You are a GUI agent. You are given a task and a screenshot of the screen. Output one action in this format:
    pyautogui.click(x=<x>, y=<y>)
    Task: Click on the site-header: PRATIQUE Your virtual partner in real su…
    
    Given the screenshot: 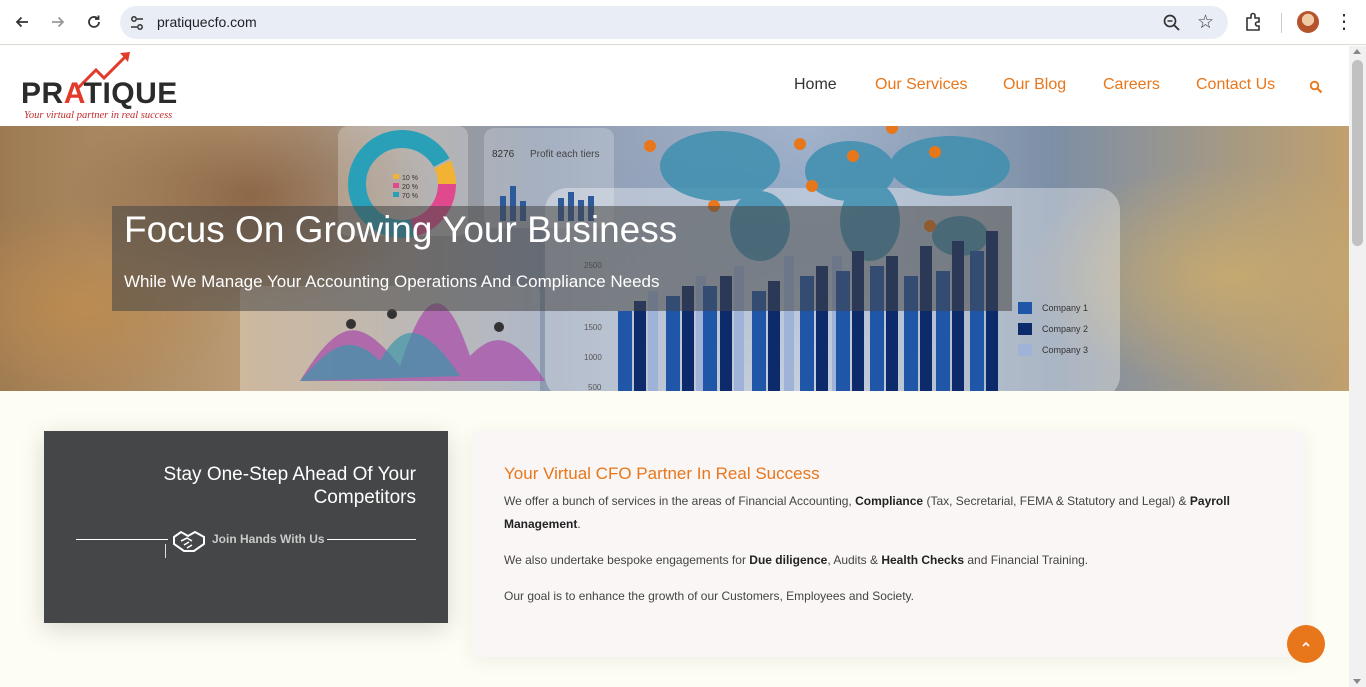 What is the action you would take?
    pyautogui.click(x=674, y=86)
    